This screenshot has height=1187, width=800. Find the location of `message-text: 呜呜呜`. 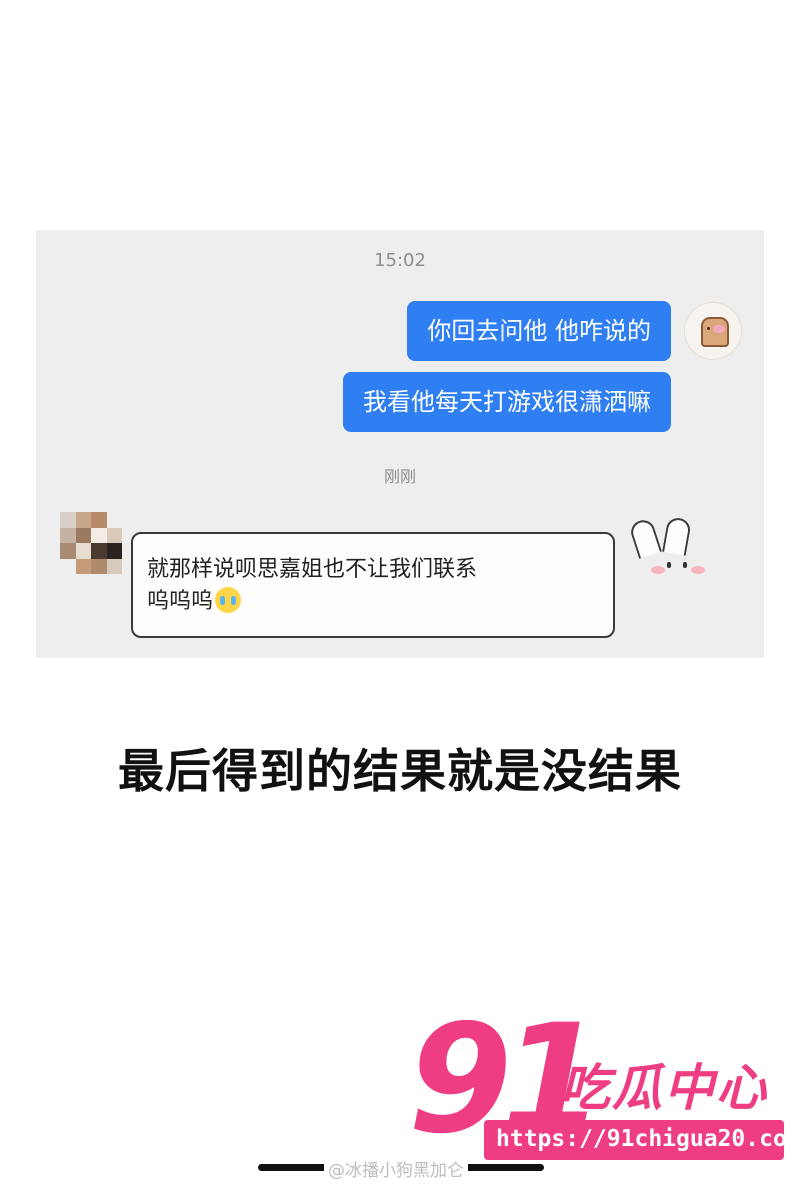

message-text: 呜呜呜 is located at coordinates (180, 601).